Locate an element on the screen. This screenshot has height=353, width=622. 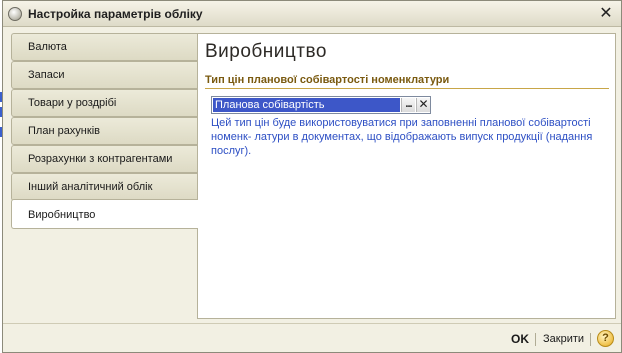
tab-production: Виробництво is located at coordinates (104, 214).